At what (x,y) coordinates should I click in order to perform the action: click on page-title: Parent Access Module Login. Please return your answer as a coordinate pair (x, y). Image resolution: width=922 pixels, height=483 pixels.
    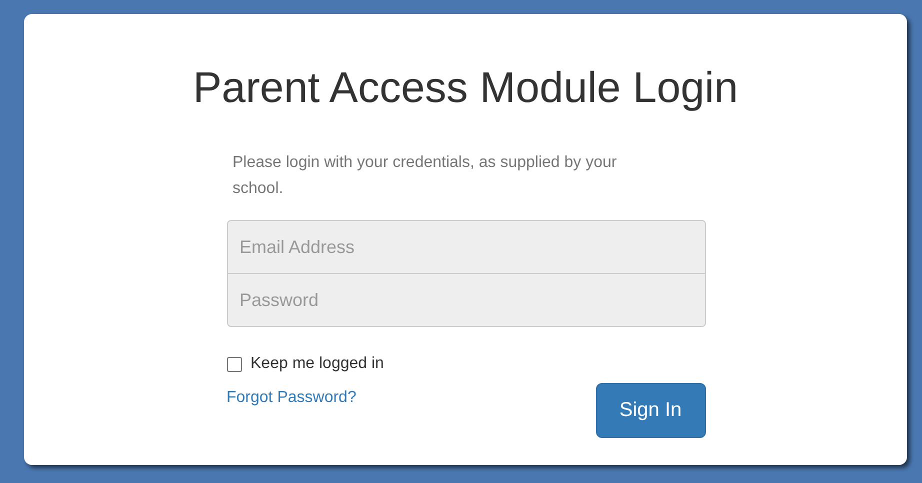
    Looking at the image, I should click on (465, 88).